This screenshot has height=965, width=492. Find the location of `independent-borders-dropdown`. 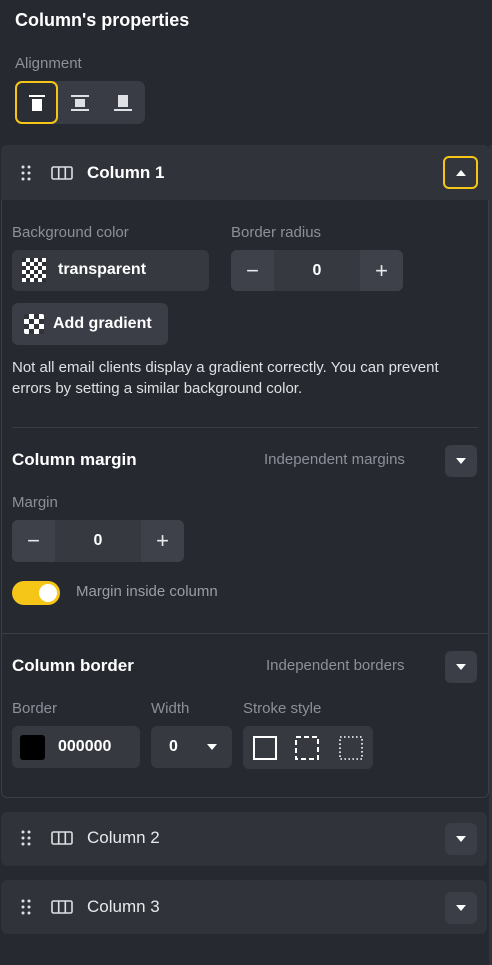

independent-borders-dropdown is located at coordinates (461, 667).